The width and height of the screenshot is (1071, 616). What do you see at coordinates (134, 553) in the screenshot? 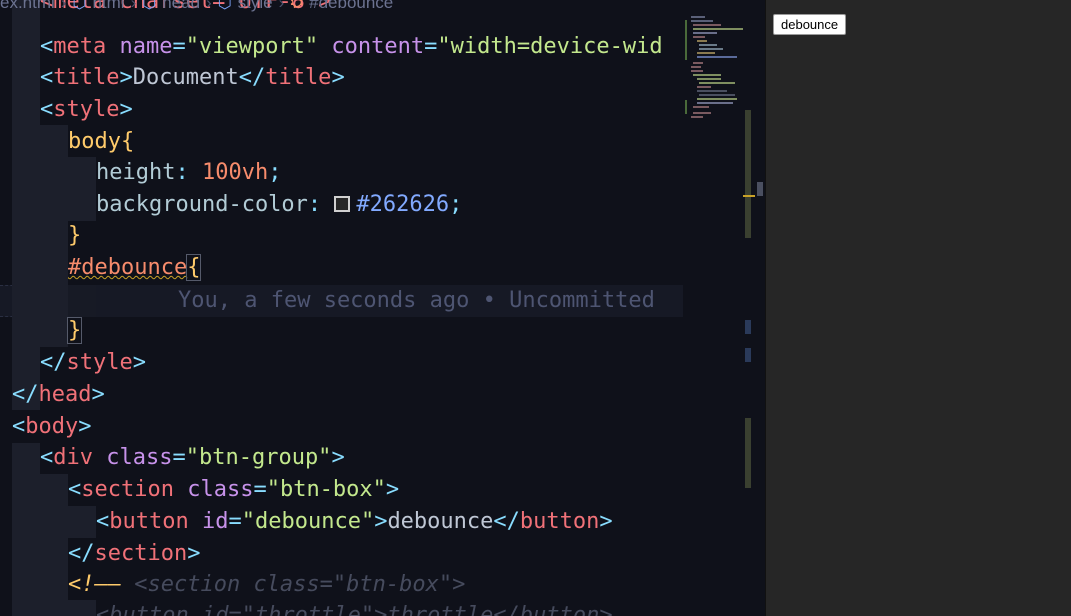
I see `code-line-section-close: </section>` at bounding box center [134, 553].